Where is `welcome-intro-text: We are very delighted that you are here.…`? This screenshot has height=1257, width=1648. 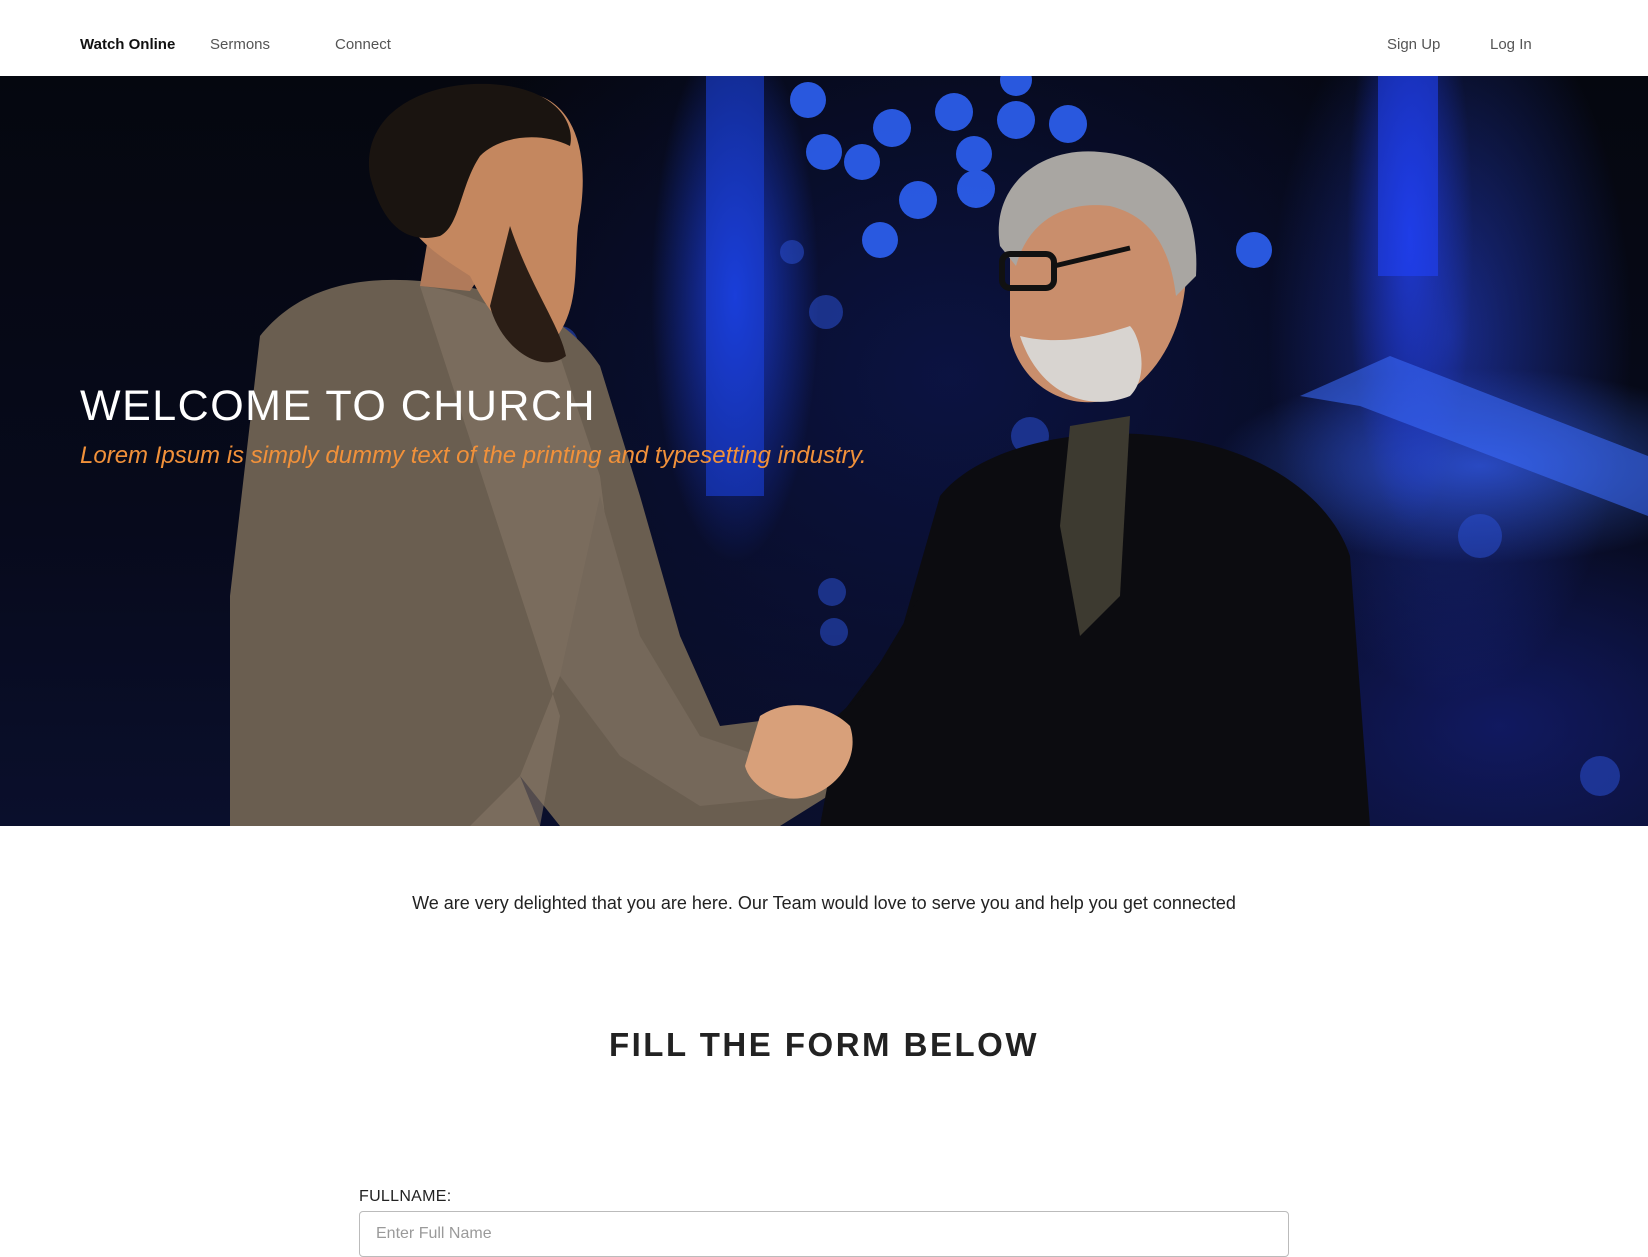 welcome-intro-text: We are very delighted that you are here.… is located at coordinates (824, 903).